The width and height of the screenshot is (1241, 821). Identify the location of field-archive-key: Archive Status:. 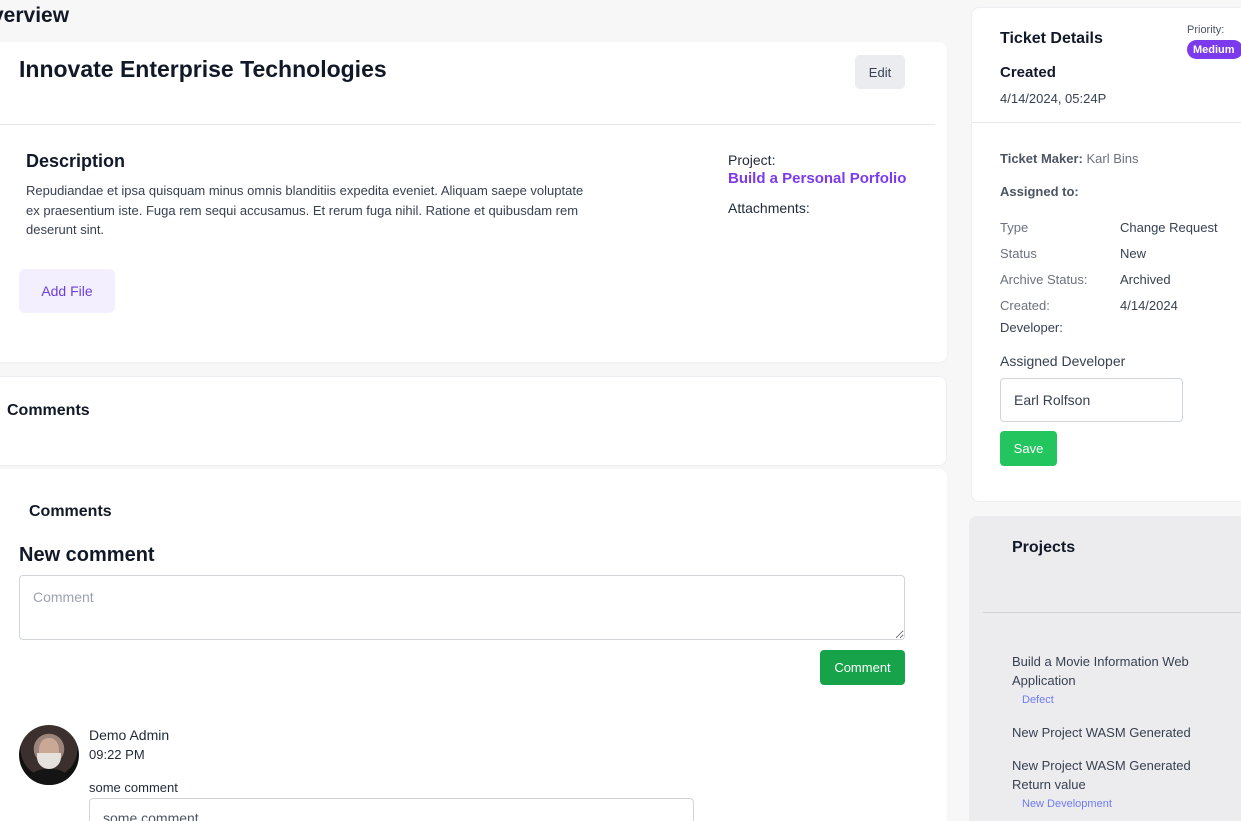
(1044, 279).